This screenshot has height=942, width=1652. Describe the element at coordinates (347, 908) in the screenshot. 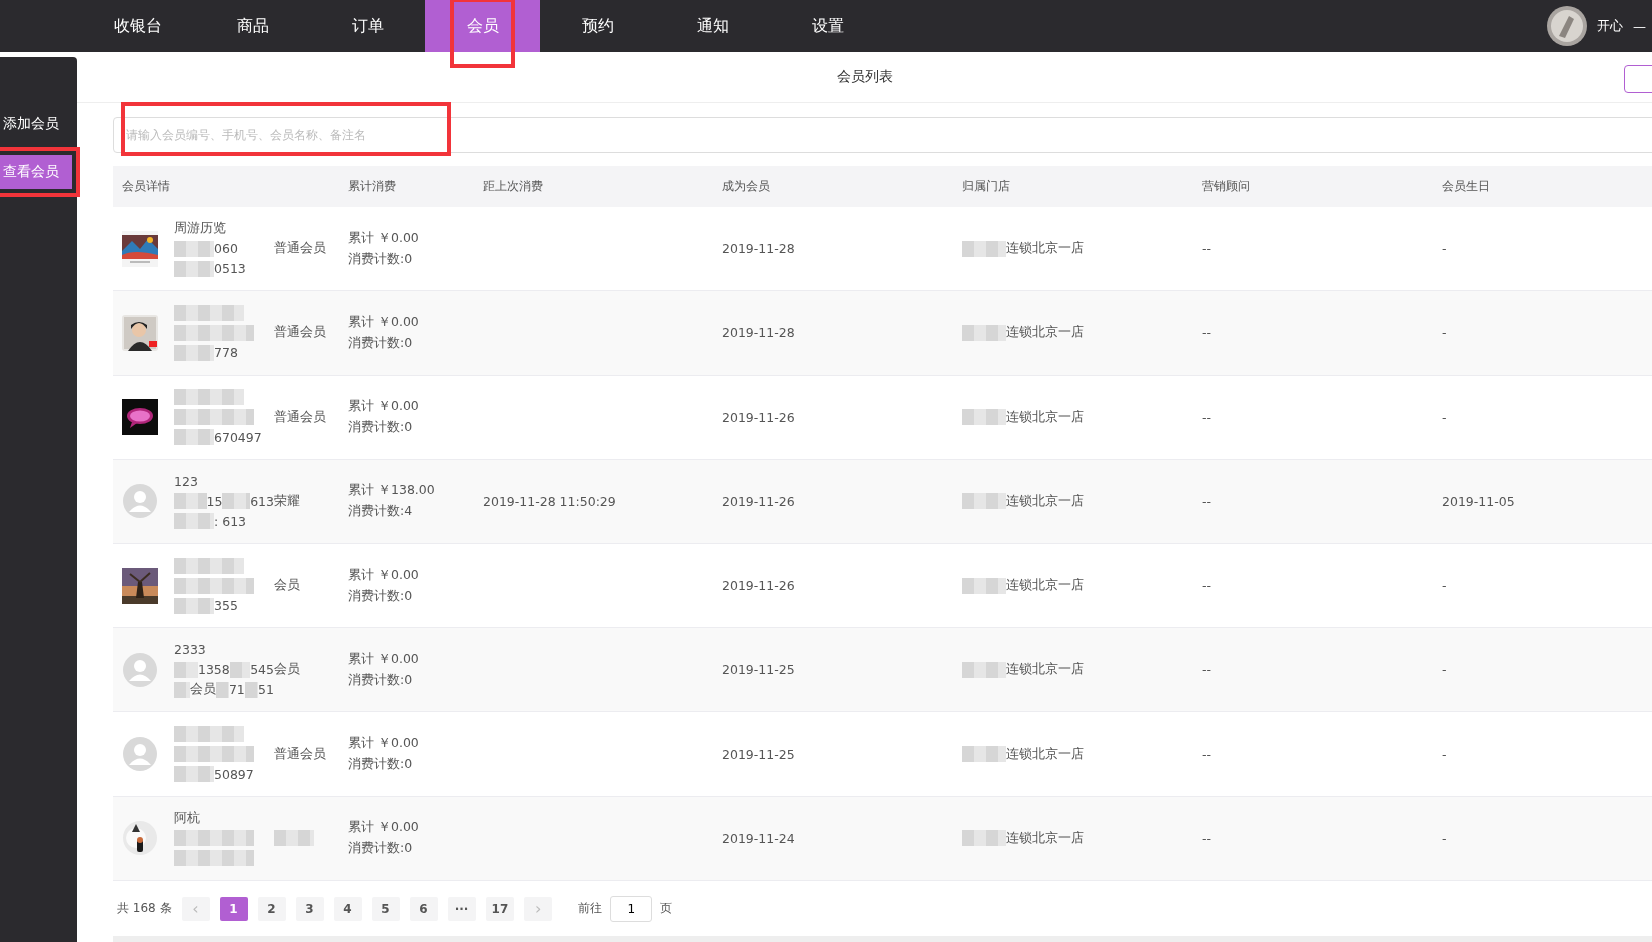

I see `page-button: 4` at that location.